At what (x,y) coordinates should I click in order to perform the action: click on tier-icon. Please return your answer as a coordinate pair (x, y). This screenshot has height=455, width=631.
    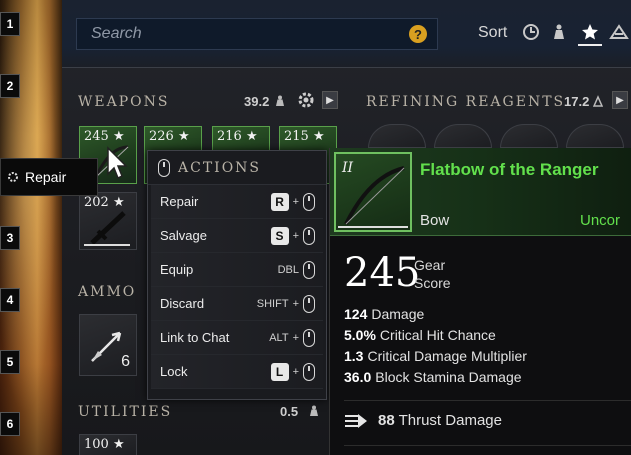
    Looking at the image, I should click on (619, 32).